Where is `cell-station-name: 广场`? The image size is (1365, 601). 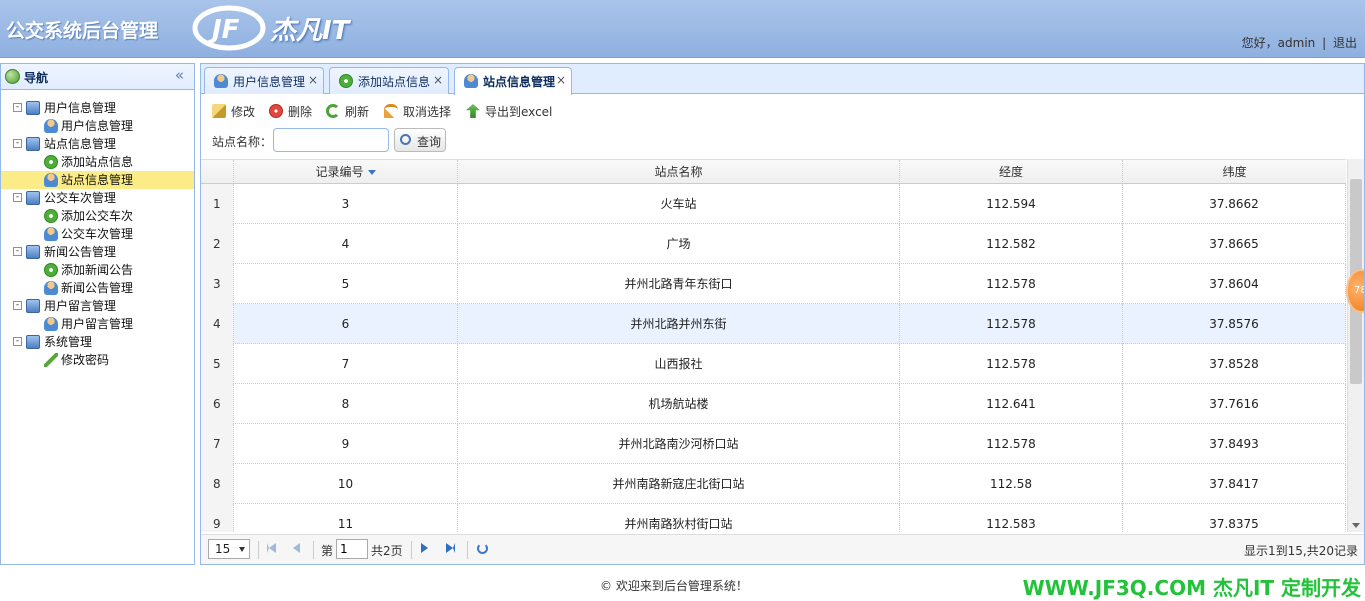 cell-station-name: 广场 is located at coordinates (679, 244).